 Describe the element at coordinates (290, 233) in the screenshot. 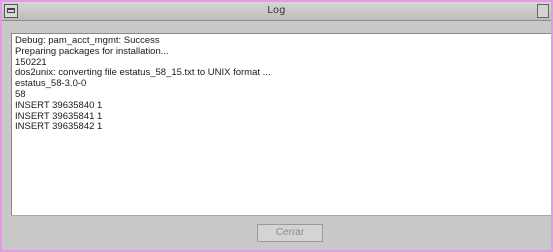

I see `close-button: Cerrar` at that location.